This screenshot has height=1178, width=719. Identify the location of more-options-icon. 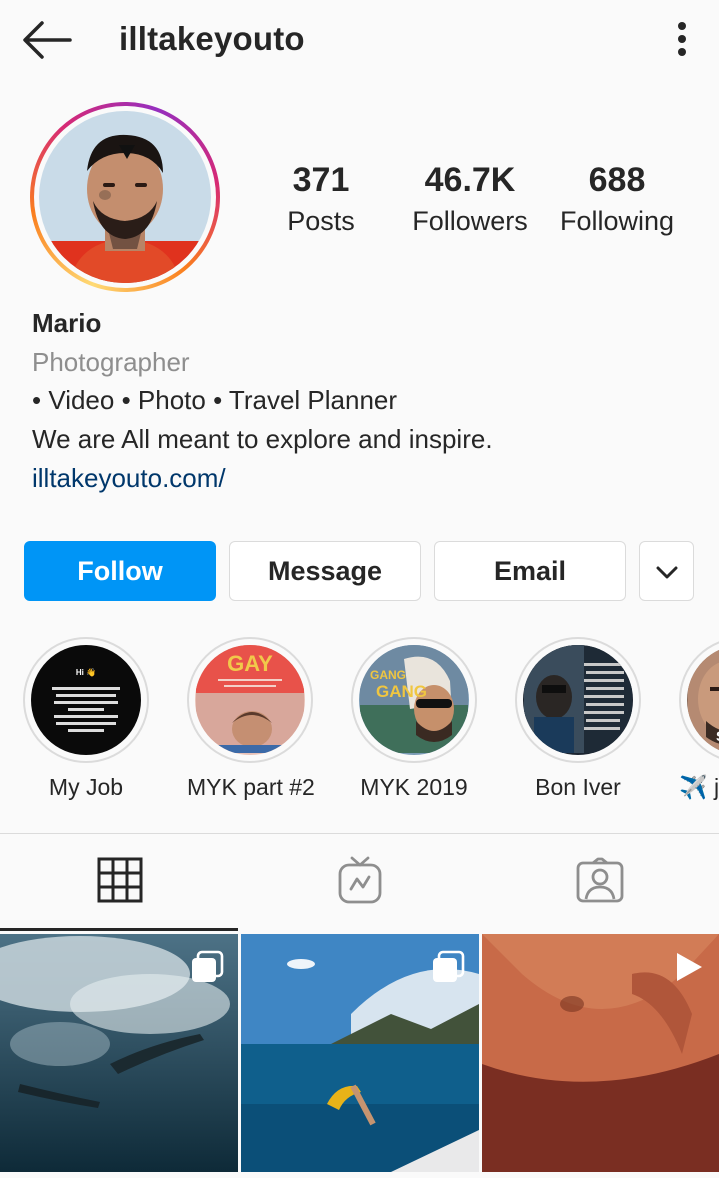
(682, 40).